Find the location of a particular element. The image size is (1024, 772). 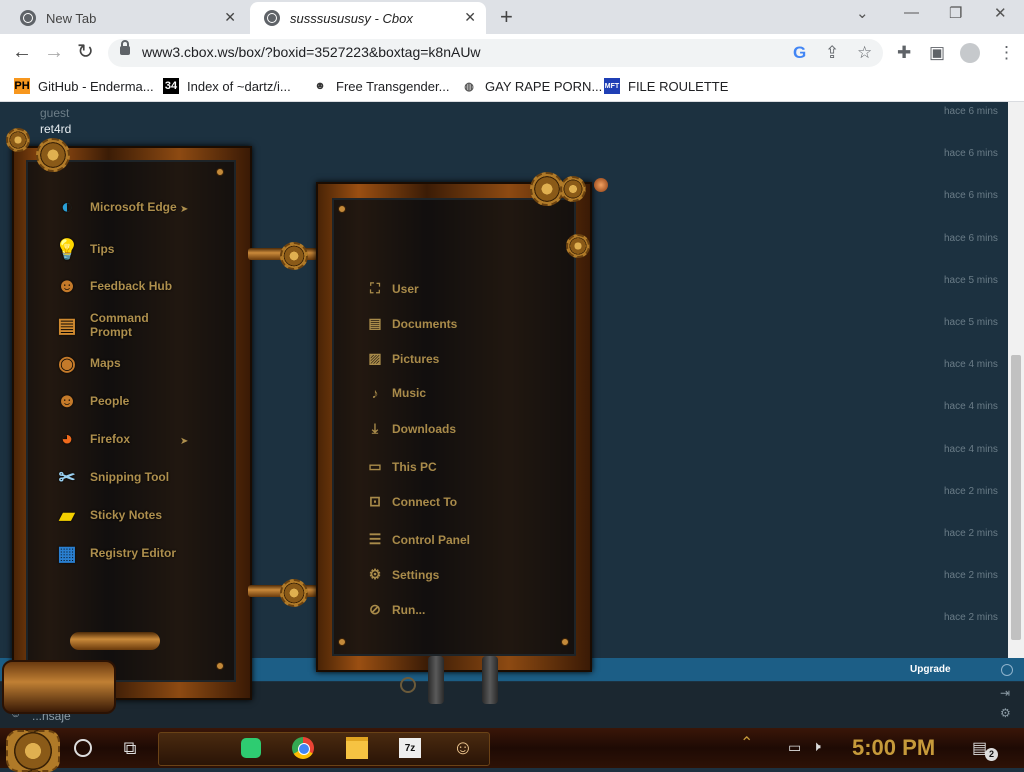

network-icon: ⊡ is located at coordinates (375, 501).